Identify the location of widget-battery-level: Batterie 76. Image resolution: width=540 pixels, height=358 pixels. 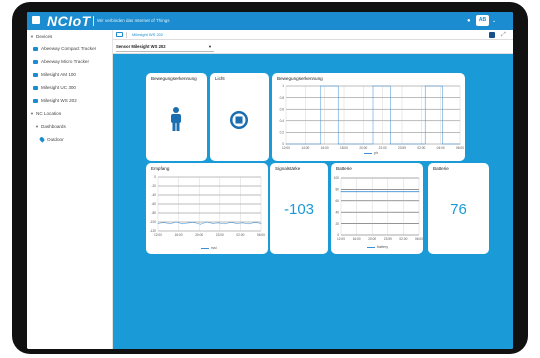
(458, 208).